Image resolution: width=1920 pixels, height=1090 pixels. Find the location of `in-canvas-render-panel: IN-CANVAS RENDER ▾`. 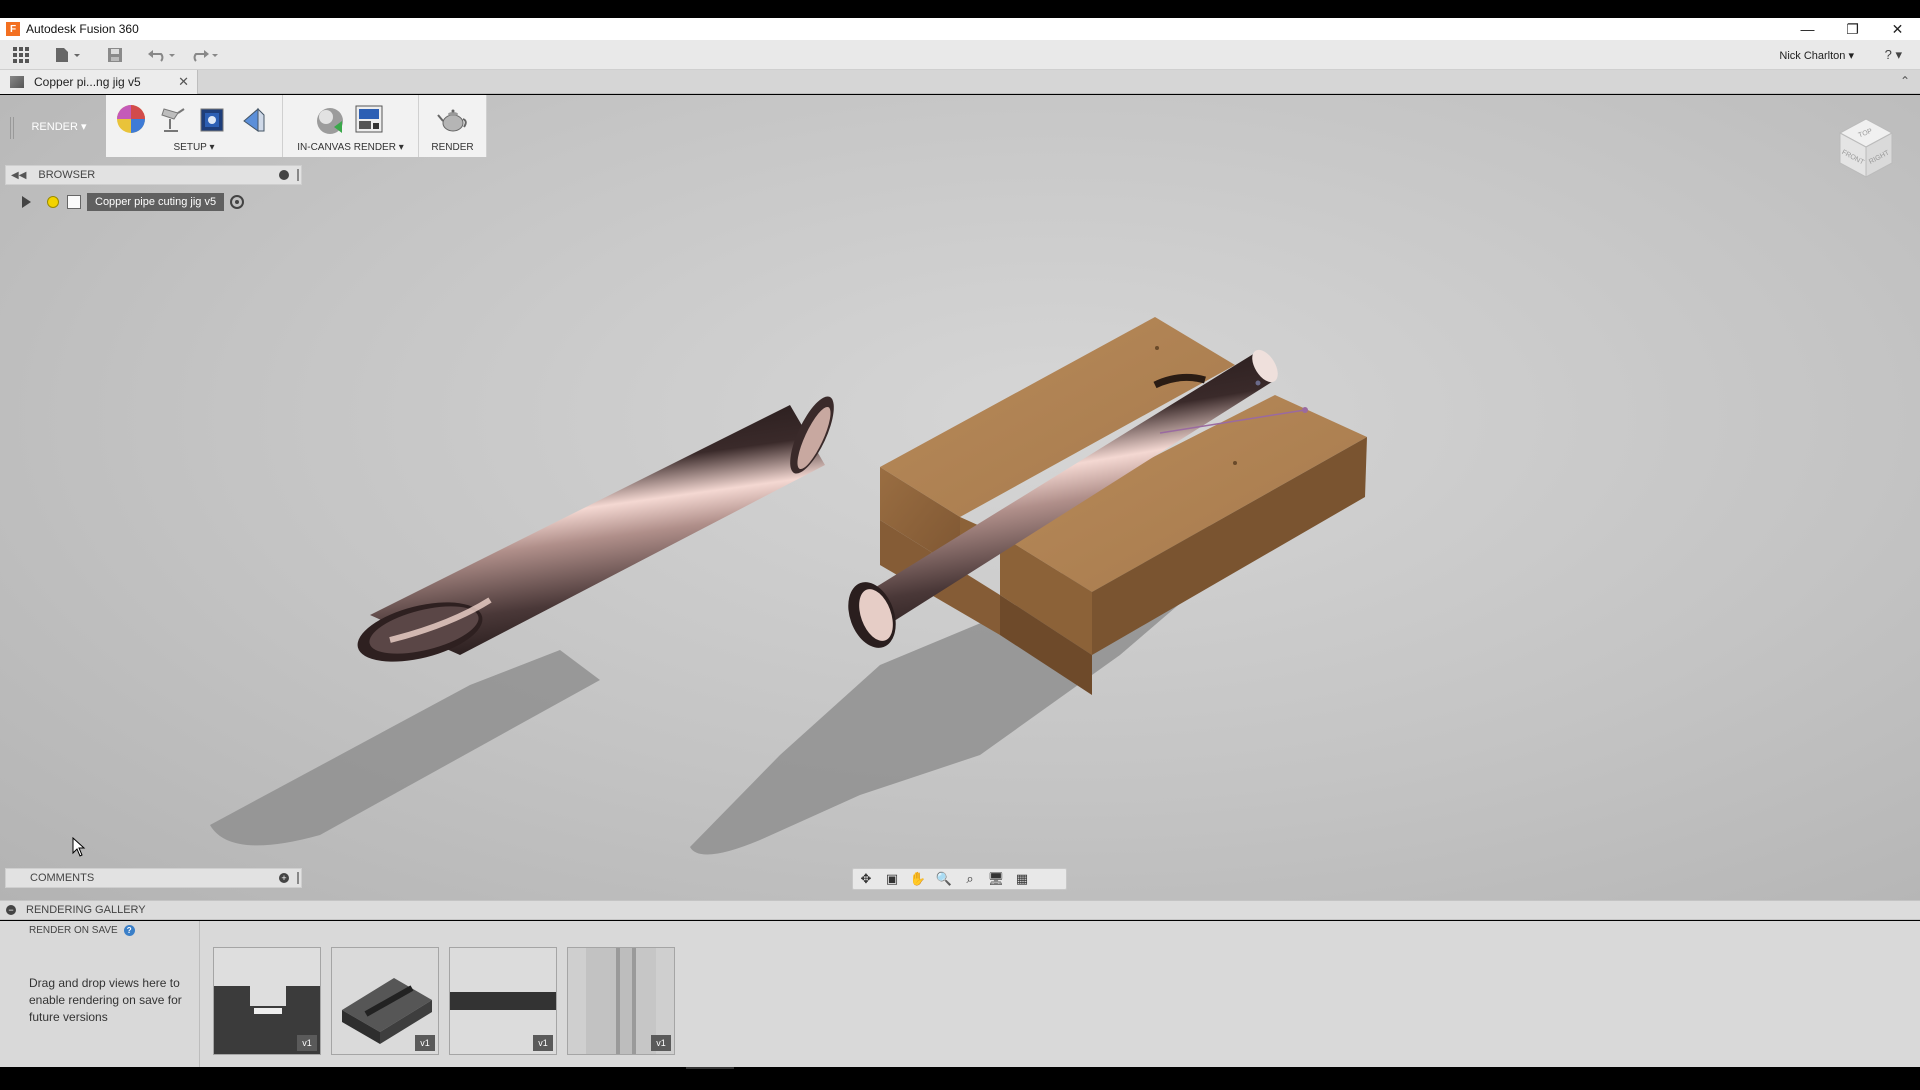

in-canvas-render-panel: IN-CANVAS RENDER ▾ is located at coordinates (351, 126).